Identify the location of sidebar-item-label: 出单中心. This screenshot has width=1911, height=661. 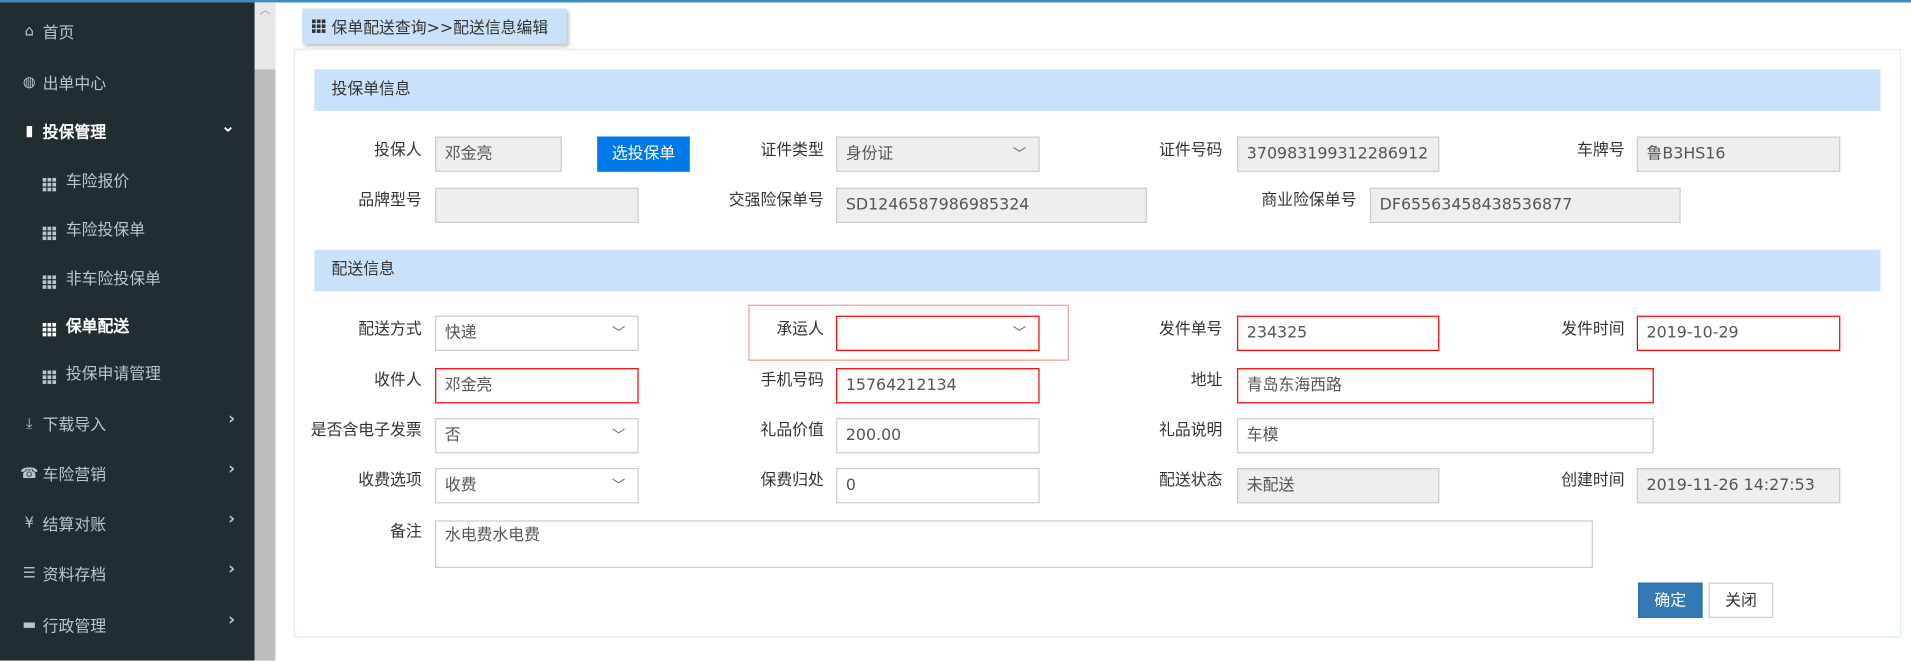
(74, 84).